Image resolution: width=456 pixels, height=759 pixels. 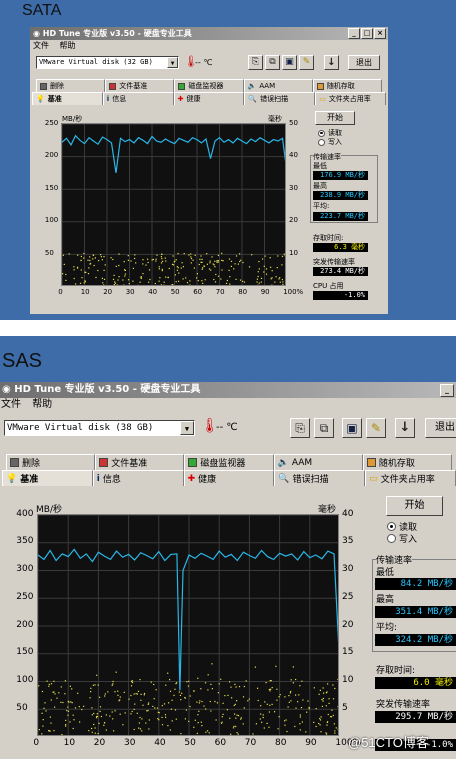 I want to click on y2-tick-label: 30, so click(x=348, y=569).